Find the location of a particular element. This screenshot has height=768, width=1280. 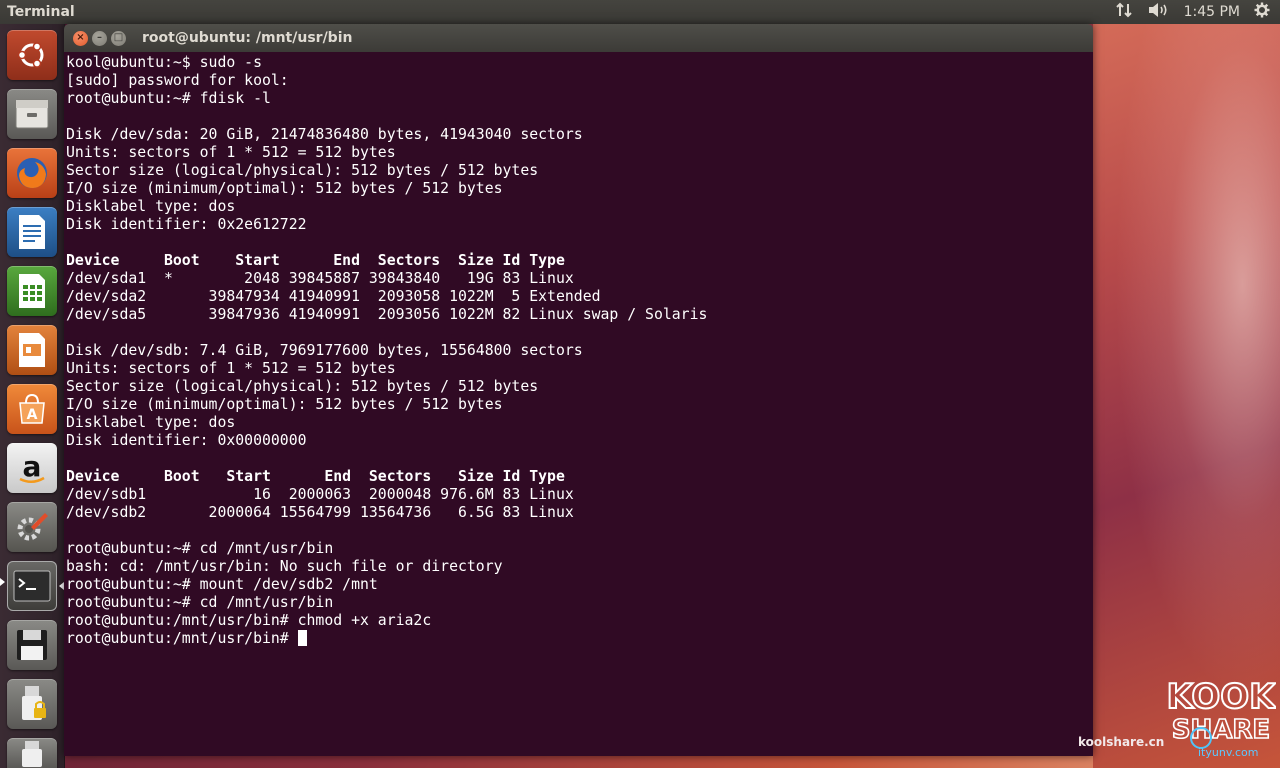

terminal-line: Disk identifier: 0x2e612722 is located at coordinates (186, 224).